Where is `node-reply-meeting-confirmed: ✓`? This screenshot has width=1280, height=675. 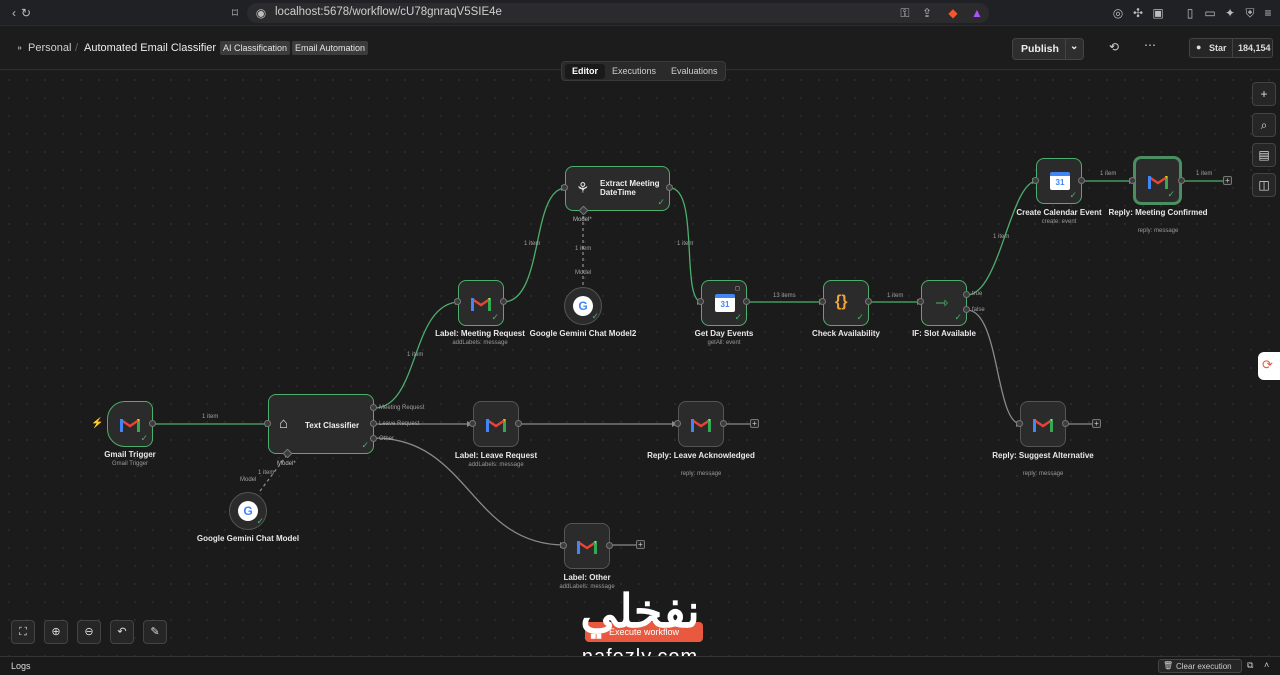 node-reply-meeting-confirmed: ✓ is located at coordinates (1157, 180).